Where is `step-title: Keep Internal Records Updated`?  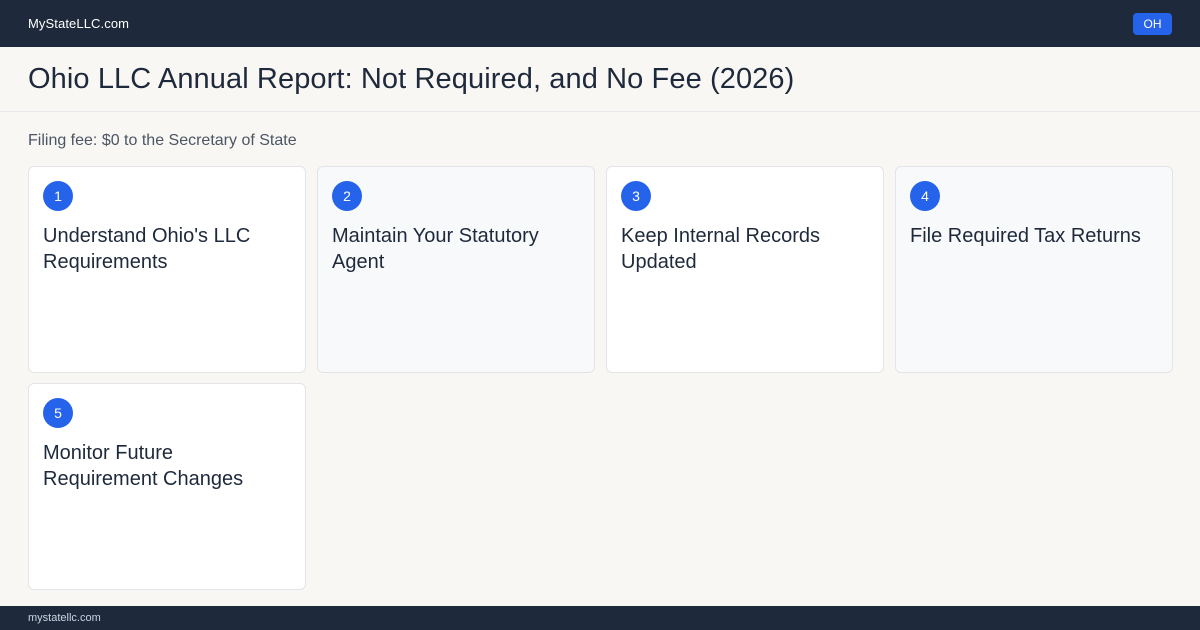 step-title: Keep Internal Records Updated is located at coordinates (721, 249).